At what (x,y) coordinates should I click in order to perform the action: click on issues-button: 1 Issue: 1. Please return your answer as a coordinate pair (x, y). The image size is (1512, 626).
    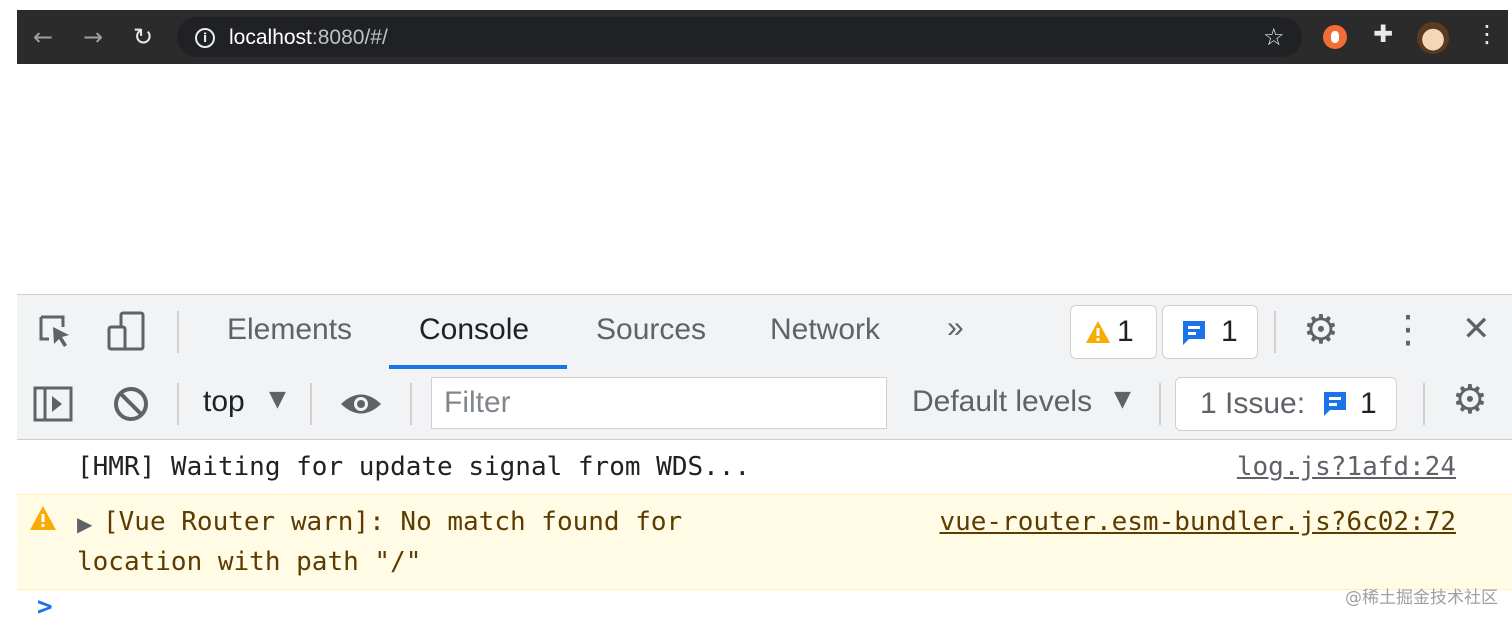
    Looking at the image, I should click on (1286, 404).